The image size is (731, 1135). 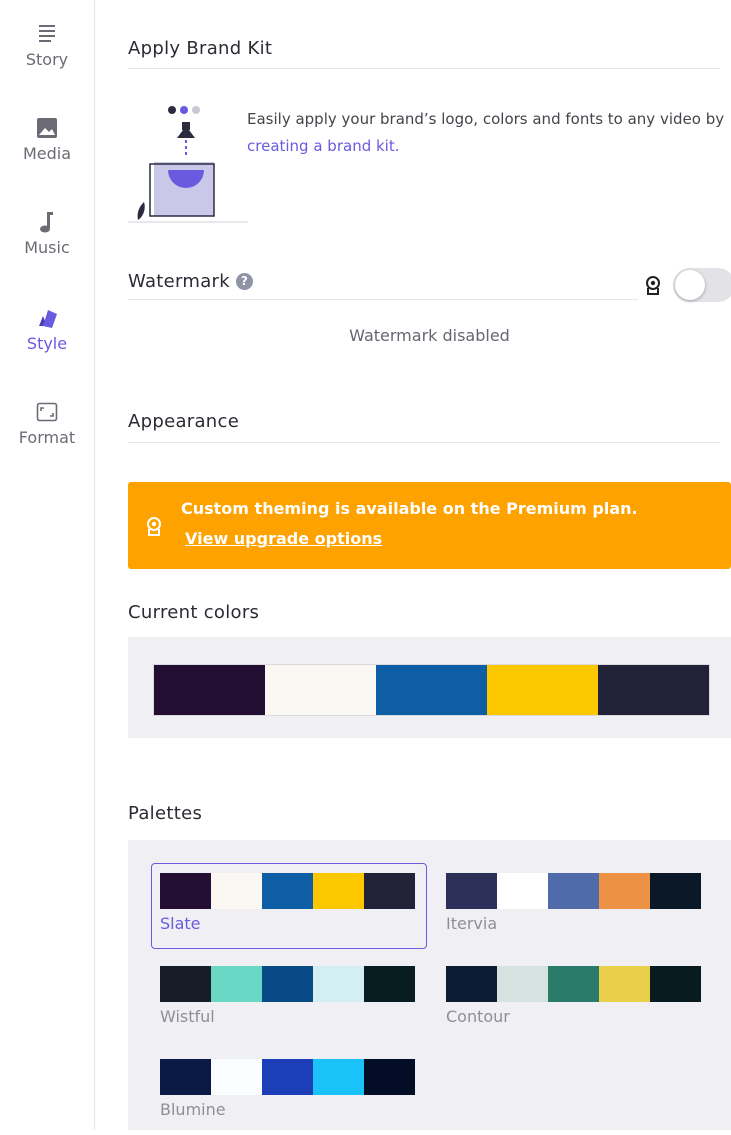 What do you see at coordinates (47, 153) in the screenshot?
I see `sidebar-item-label: Media` at bounding box center [47, 153].